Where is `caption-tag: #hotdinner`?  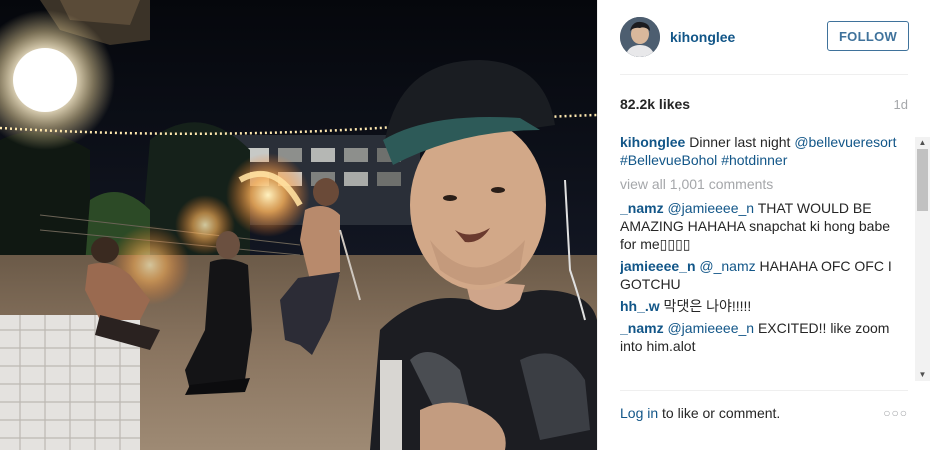 caption-tag: #hotdinner is located at coordinates (754, 160).